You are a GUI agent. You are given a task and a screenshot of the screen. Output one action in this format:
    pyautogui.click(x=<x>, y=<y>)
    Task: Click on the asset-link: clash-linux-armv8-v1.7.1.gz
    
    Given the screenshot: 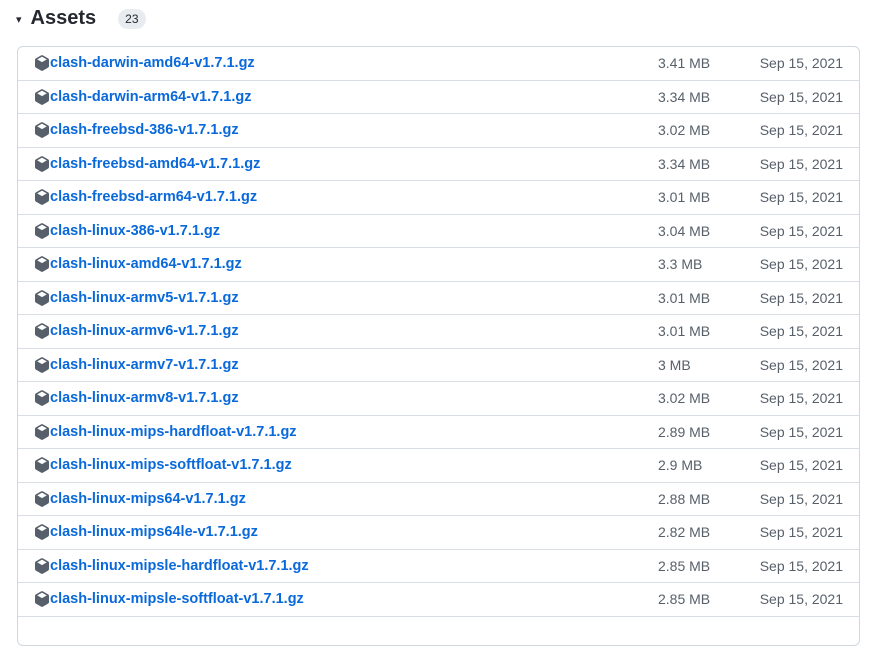 What is the action you would take?
    pyautogui.click(x=136, y=398)
    